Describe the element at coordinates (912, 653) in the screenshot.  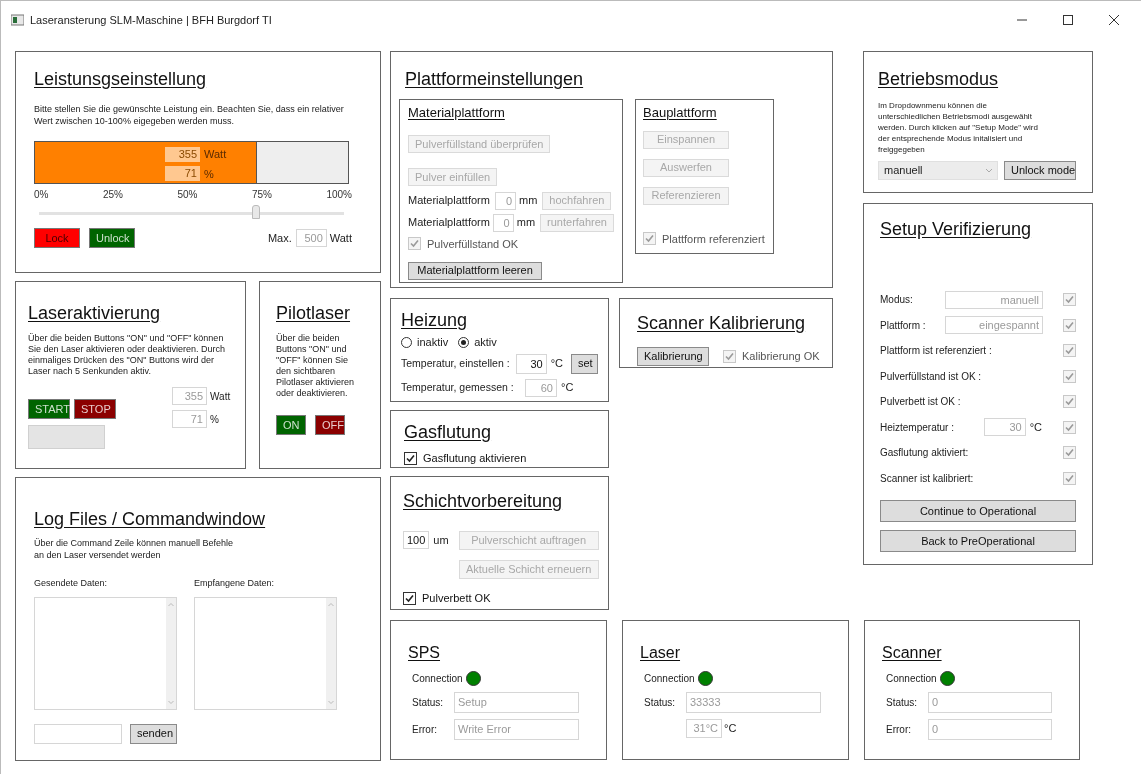
I see `panel-title: Scanner` at that location.